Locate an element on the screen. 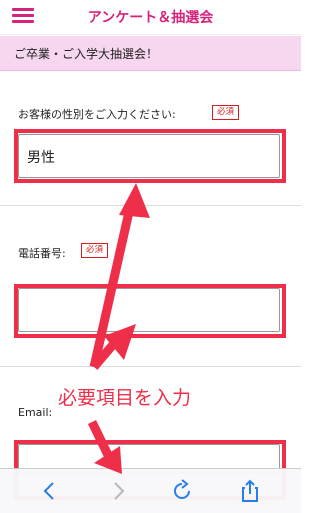 The height and width of the screenshot is (513, 320). email-label: Email: is located at coordinates (35, 412).